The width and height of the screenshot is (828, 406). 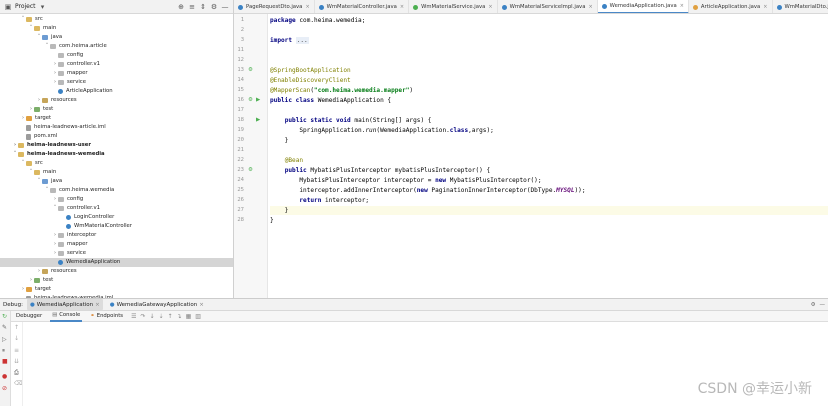 What do you see at coordinates (239, 210) in the screenshot?
I see `line-number: 27` at bounding box center [239, 210].